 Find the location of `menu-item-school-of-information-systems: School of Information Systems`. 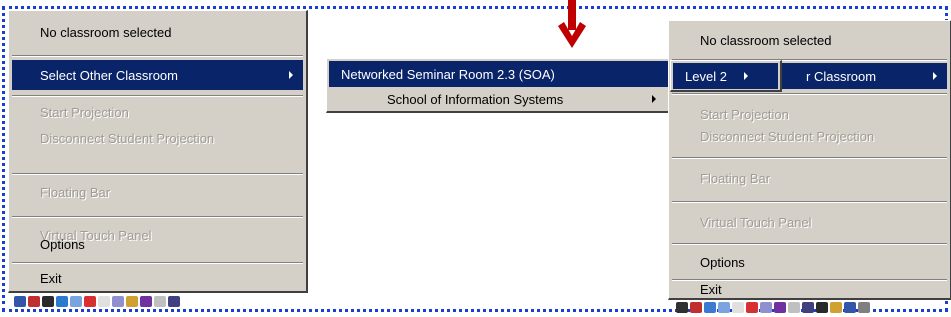

menu-item-school-of-information-systems: School of Information Systems is located at coordinates (499, 99).